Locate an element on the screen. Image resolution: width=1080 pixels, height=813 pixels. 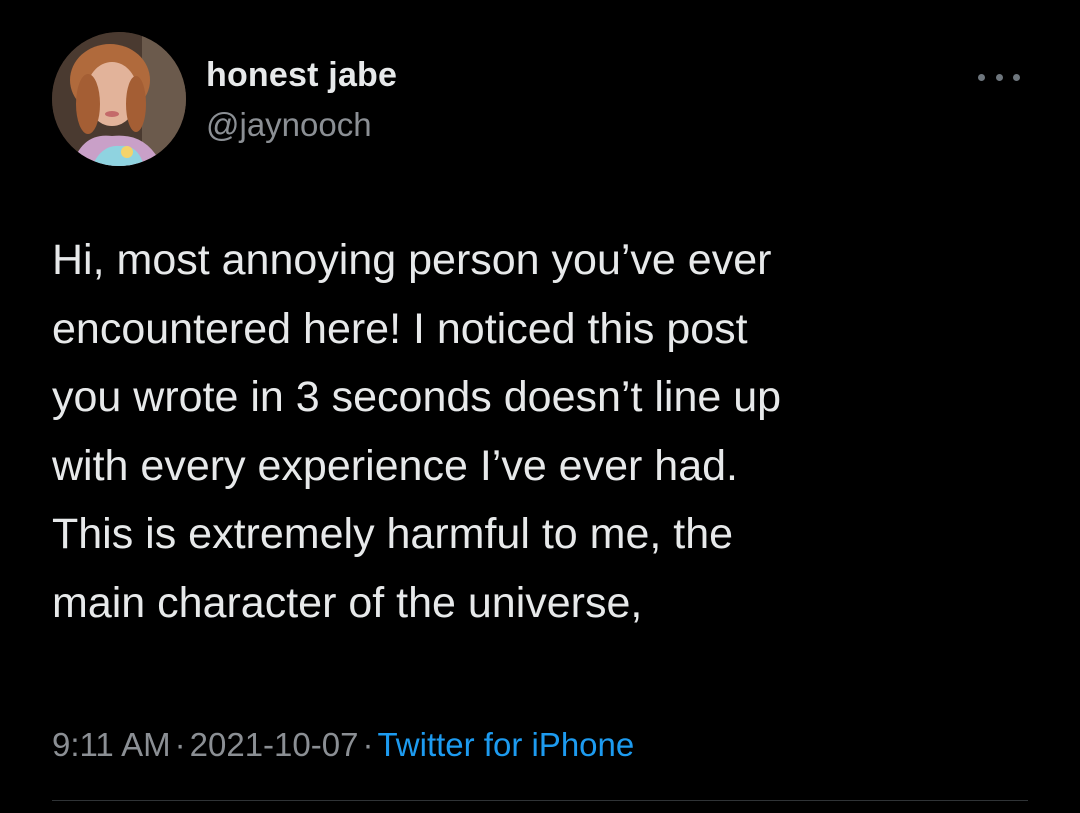
author-display-name: honest jabe is located at coordinates (301, 75).